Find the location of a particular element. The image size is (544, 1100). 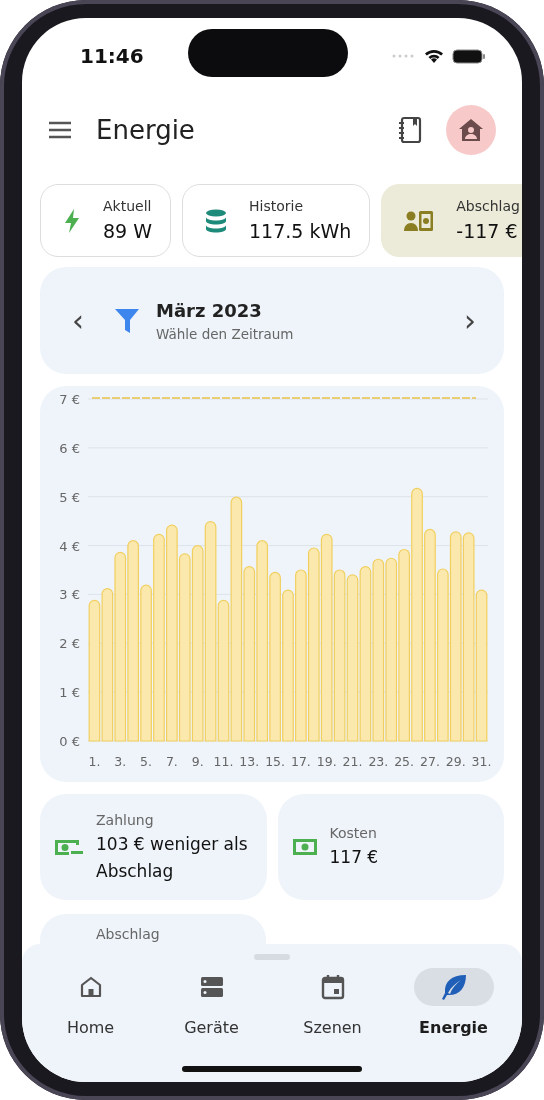

axis-label: 7. is located at coordinates (171, 761).